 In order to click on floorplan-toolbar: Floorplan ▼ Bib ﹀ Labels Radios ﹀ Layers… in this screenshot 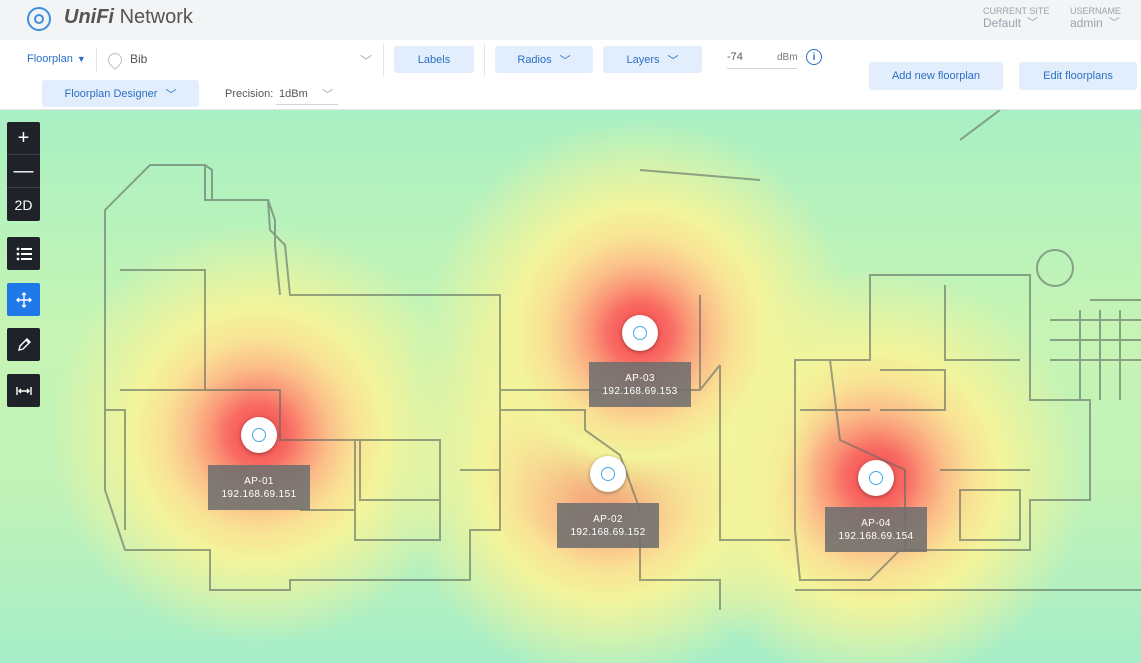, I will do `click(570, 75)`.